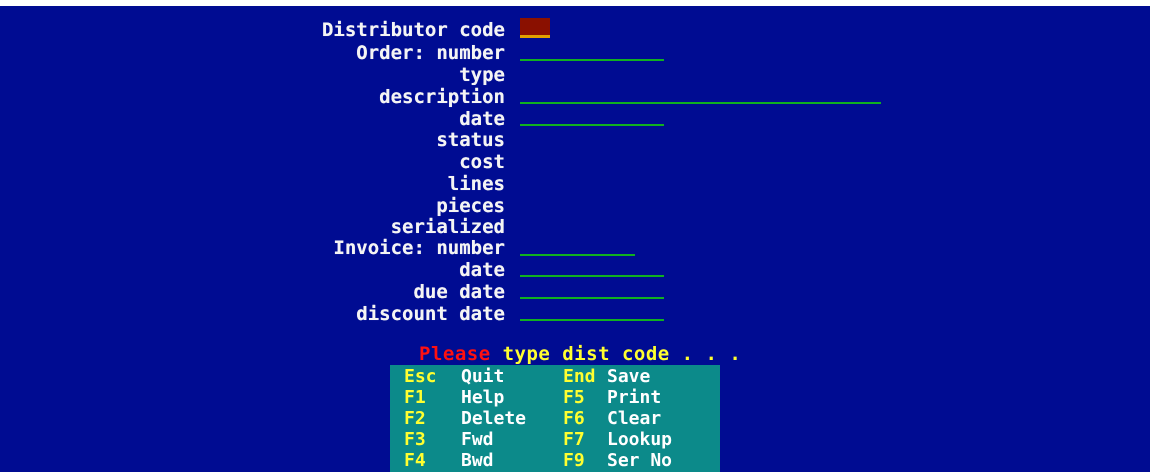 This screenshot has height=472, width=1150. Describe the element at coordinates (639, 439) in the screenshot. I see `action-lookup: Lookup` at that location.